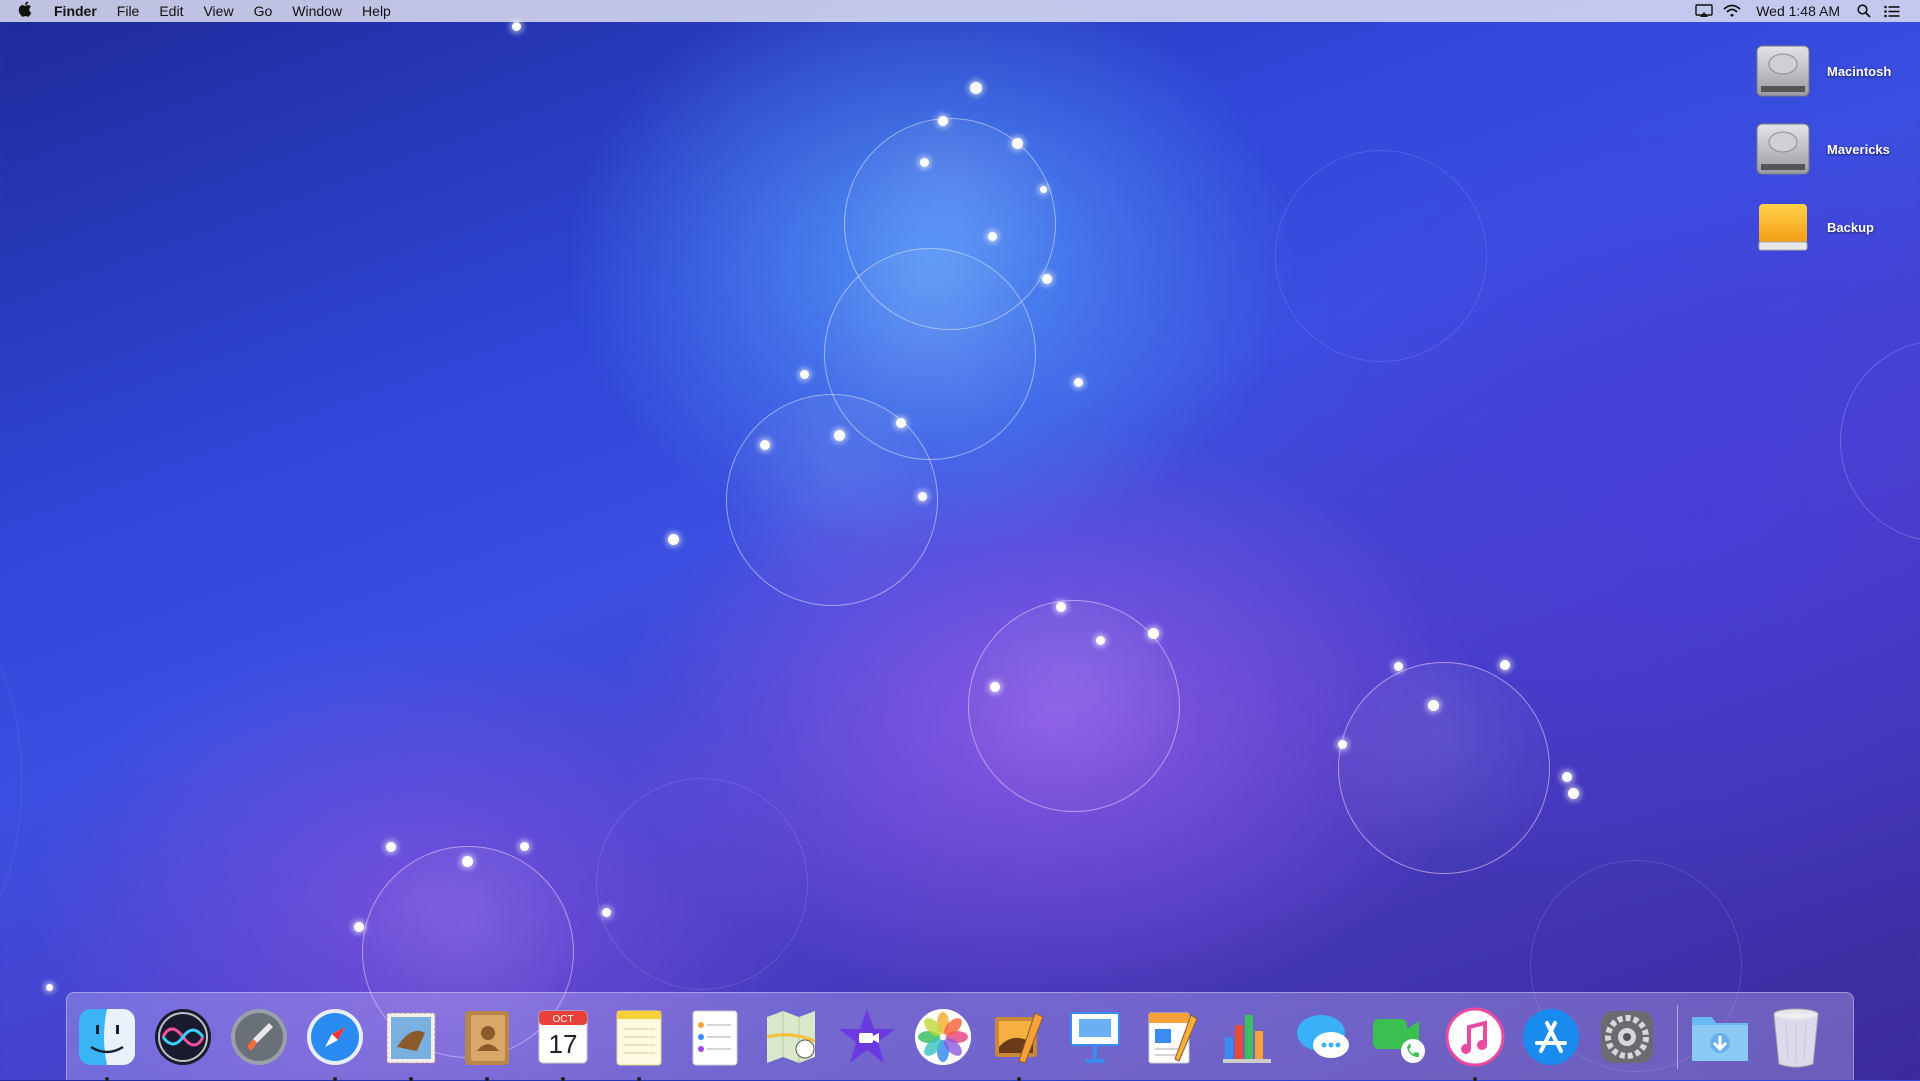  I want to click on dock-item-finder, so click(107, 1043).